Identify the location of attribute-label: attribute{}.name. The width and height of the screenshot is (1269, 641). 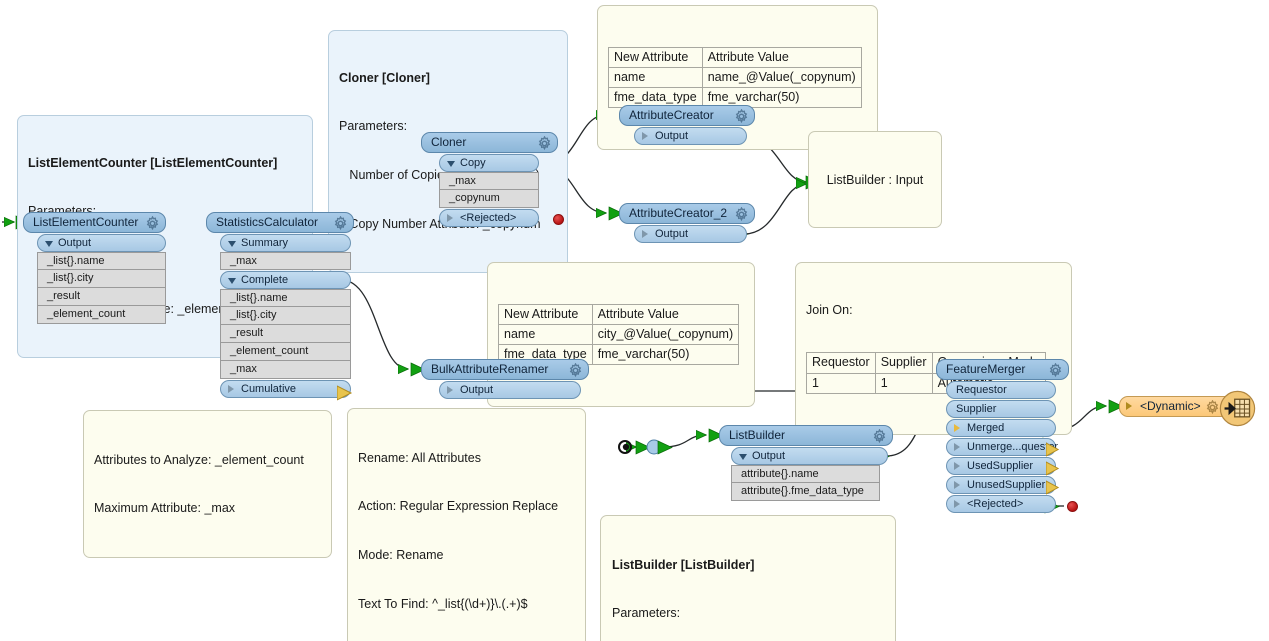
(780, 474).